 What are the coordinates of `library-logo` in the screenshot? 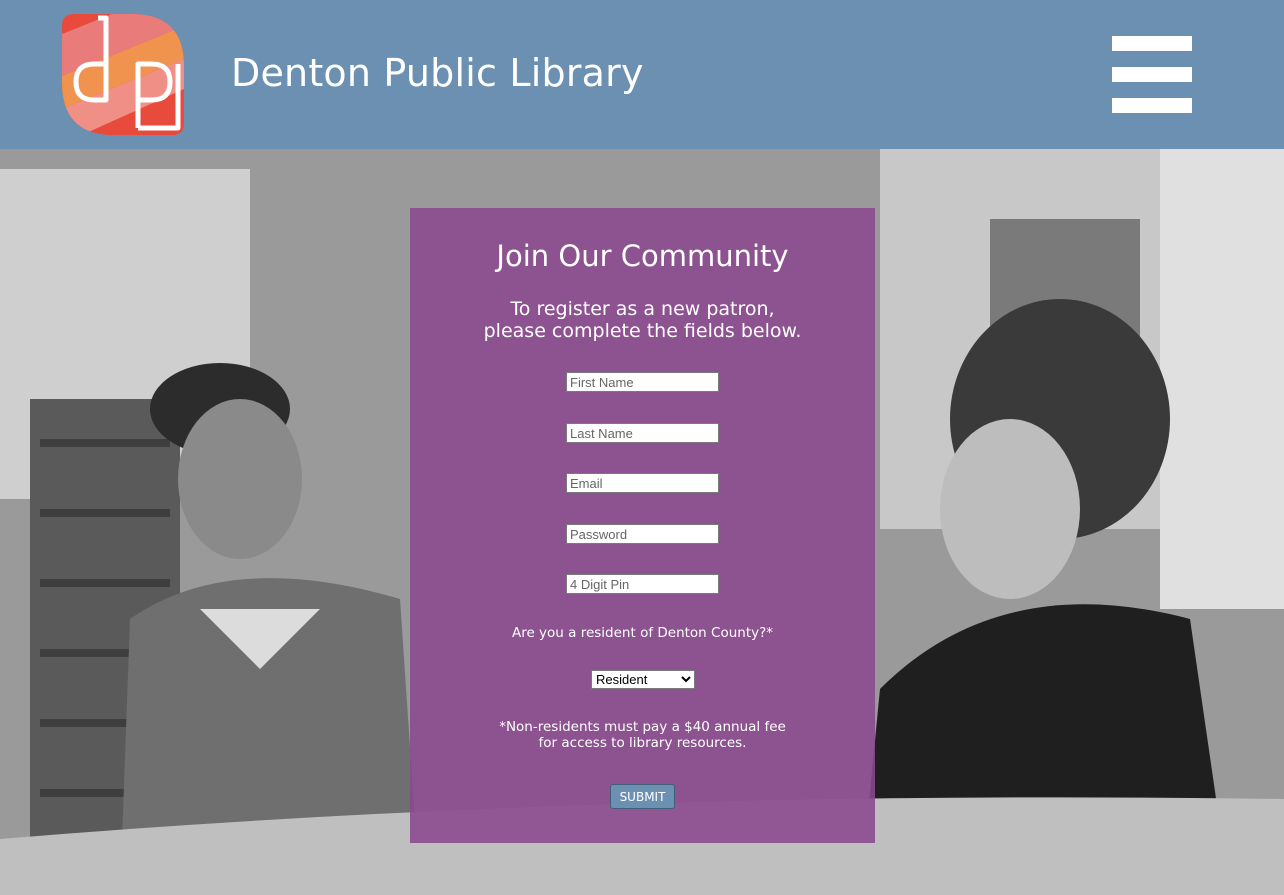 It's located at (123, 74).